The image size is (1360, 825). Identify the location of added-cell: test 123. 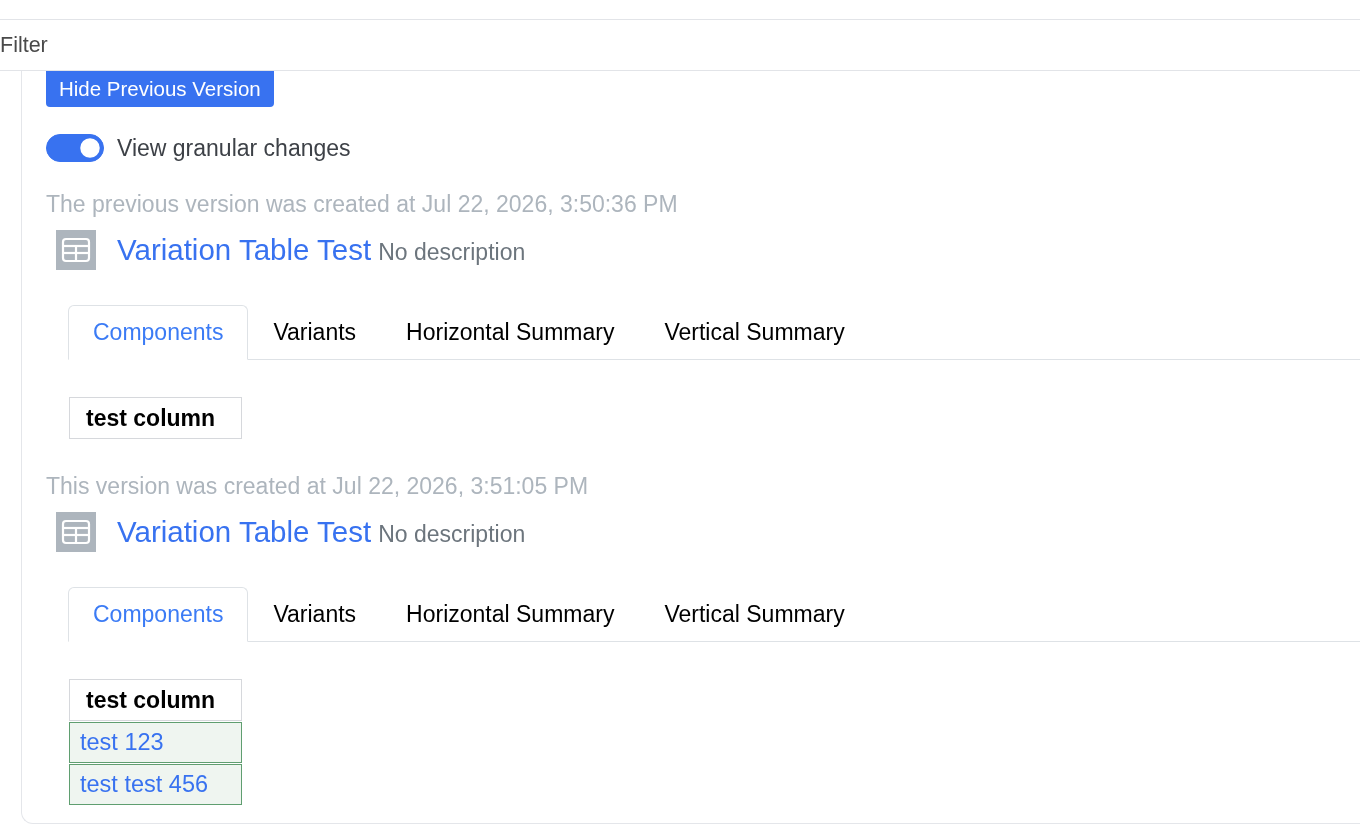
(155, 742).